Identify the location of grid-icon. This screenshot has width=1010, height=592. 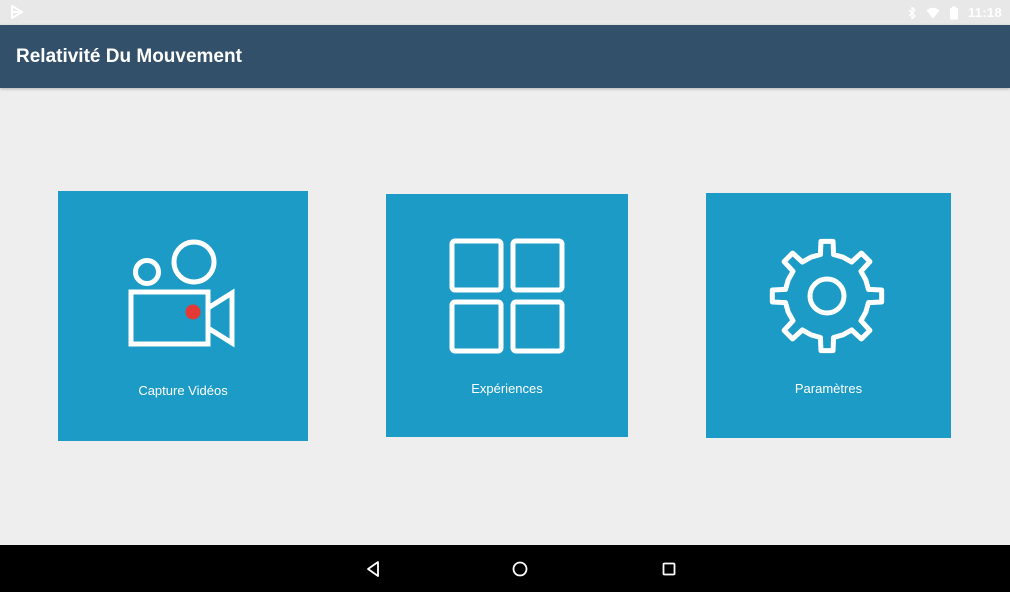
(507, 296).